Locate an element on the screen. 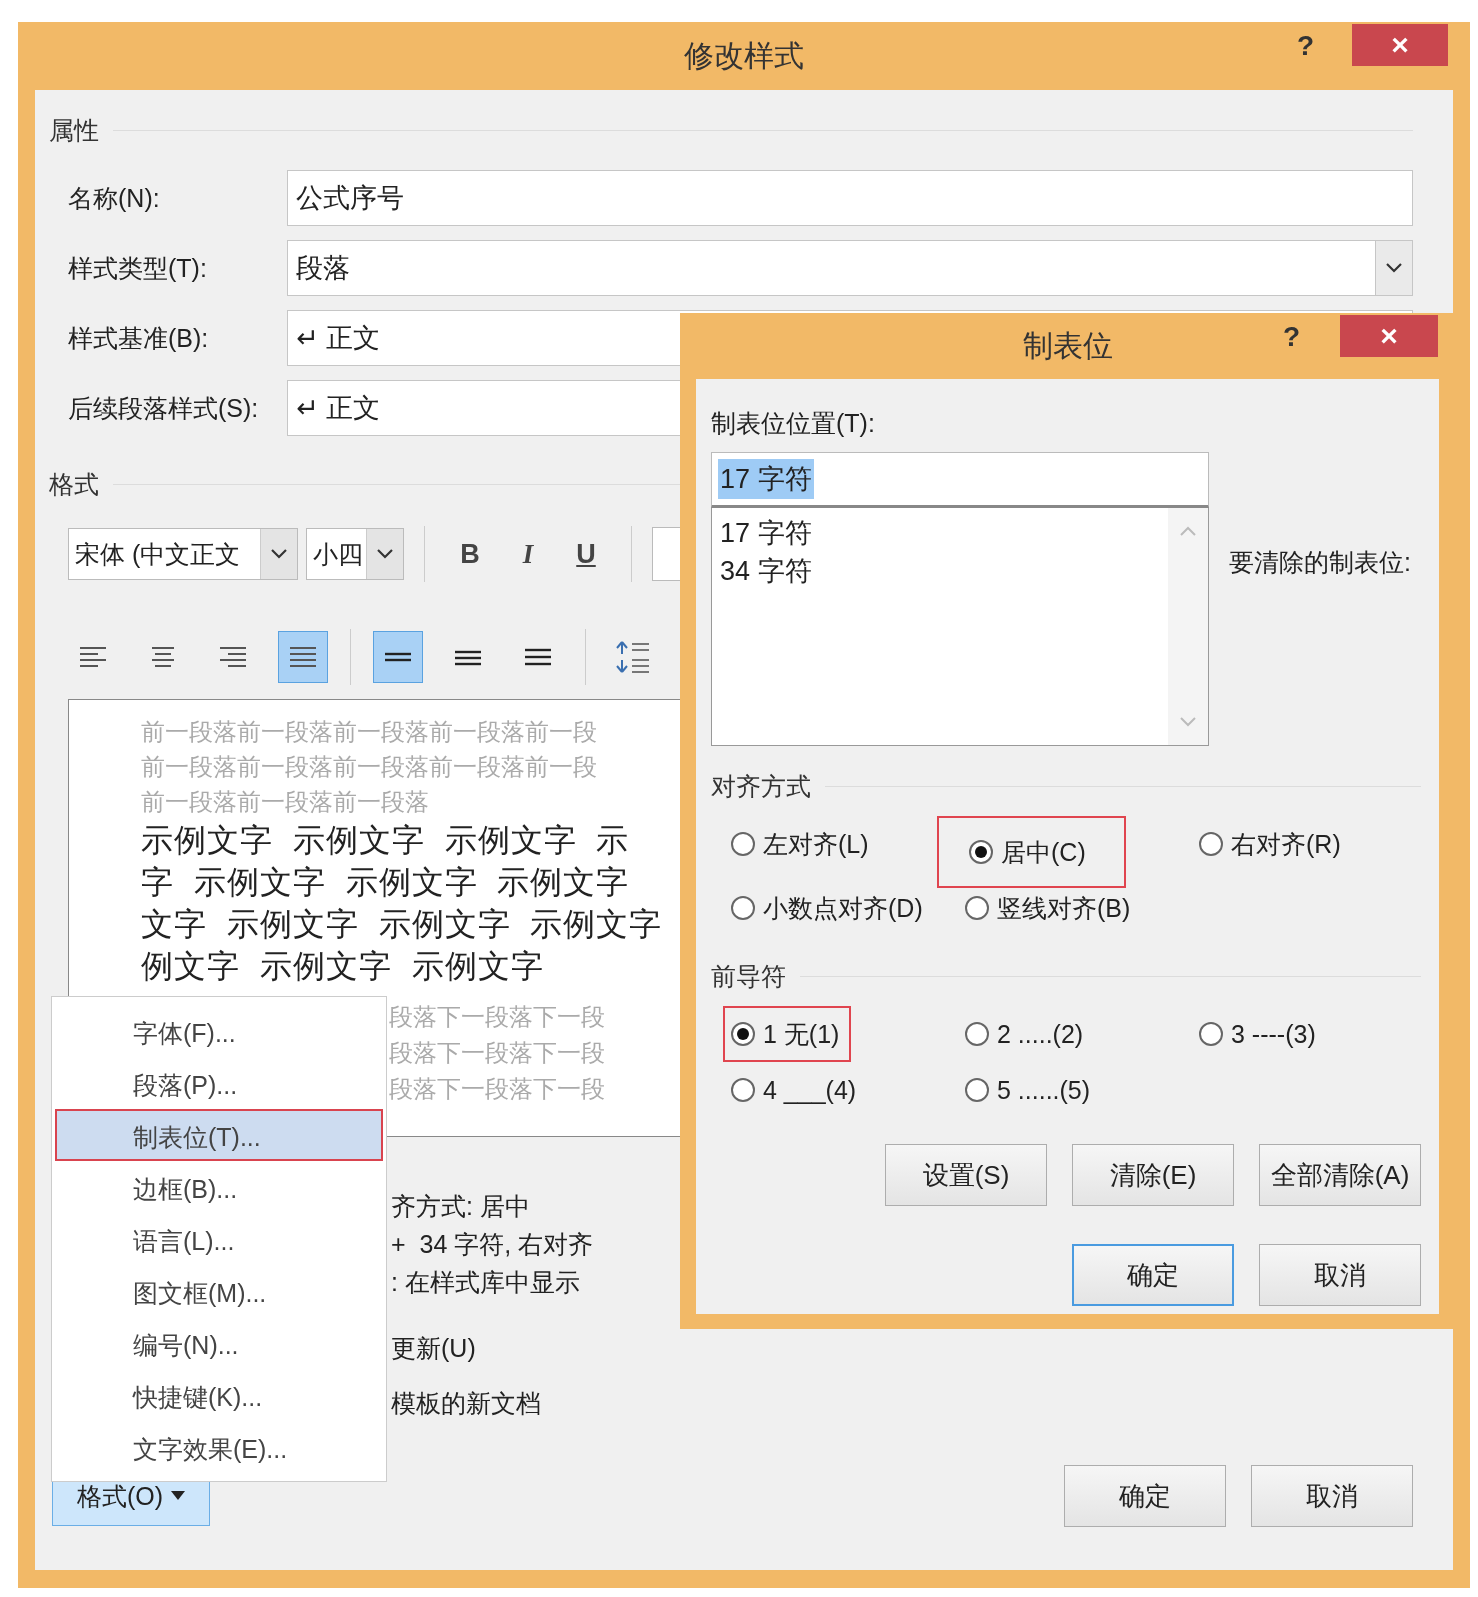 Image resolution: width=1478 pixels, height=1597 pixels. radio-label: 居中(C) is located at coordinates (1043, 852).